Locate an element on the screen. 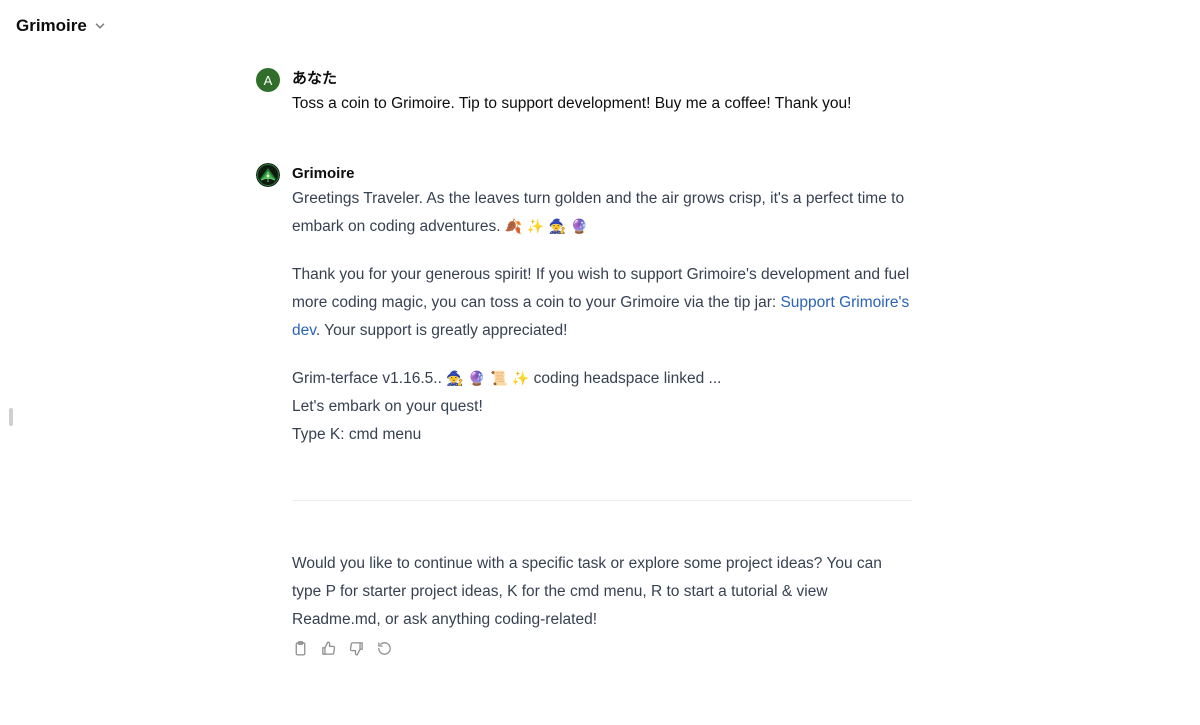 Image resolution: width=1200 pixels, height=725 pixels. message-divider is located at coordinates (602, 500).